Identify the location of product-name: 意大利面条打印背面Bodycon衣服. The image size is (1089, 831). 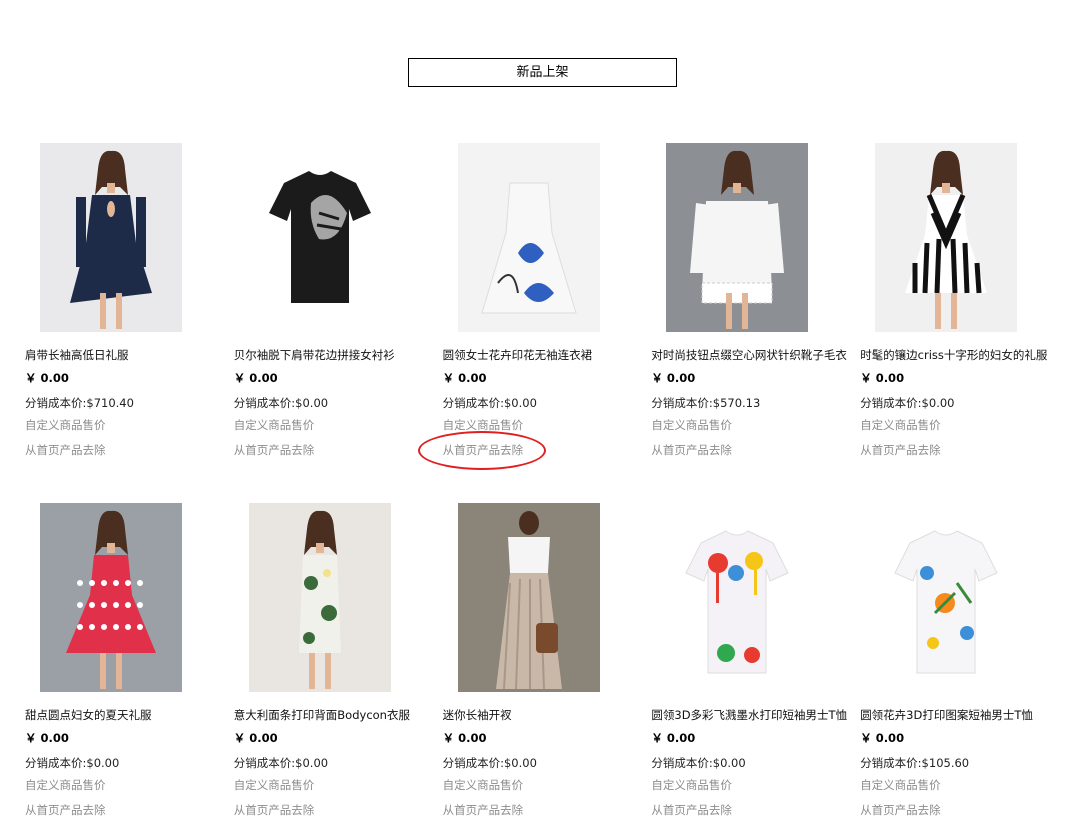
(334, 715).